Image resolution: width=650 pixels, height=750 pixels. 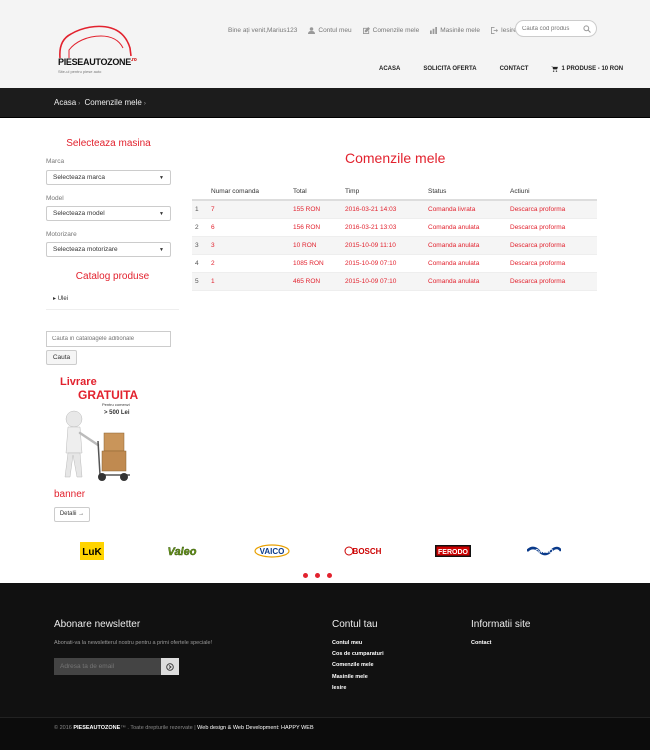 What do you see at coordinates (383, 192) in the screenshot?
I see `column-header: Timp` at bounding box center [383, 192].